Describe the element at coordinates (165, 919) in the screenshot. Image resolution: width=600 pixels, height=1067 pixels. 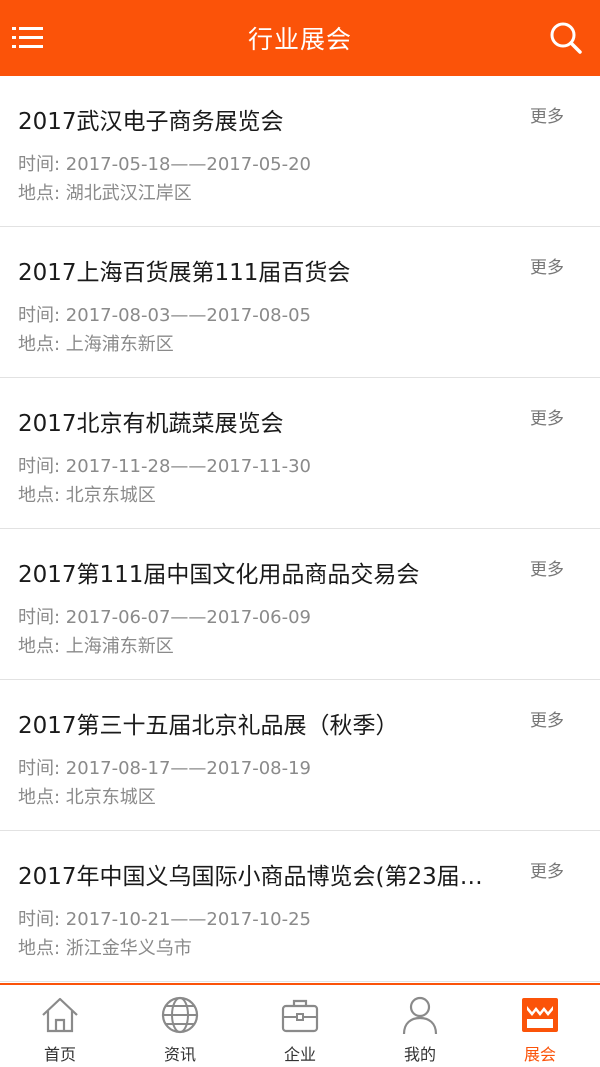
I see `exhibition-time: 时间: 2017-10-21——2017-10-25` at that location.